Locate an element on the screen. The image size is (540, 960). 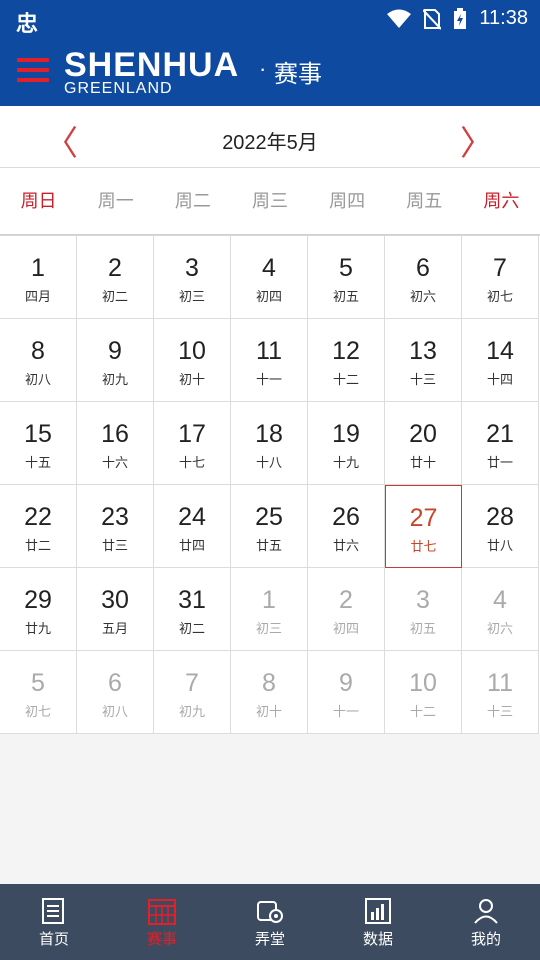
calendar-day: 10 十二 is located at coordinates (423, 692).